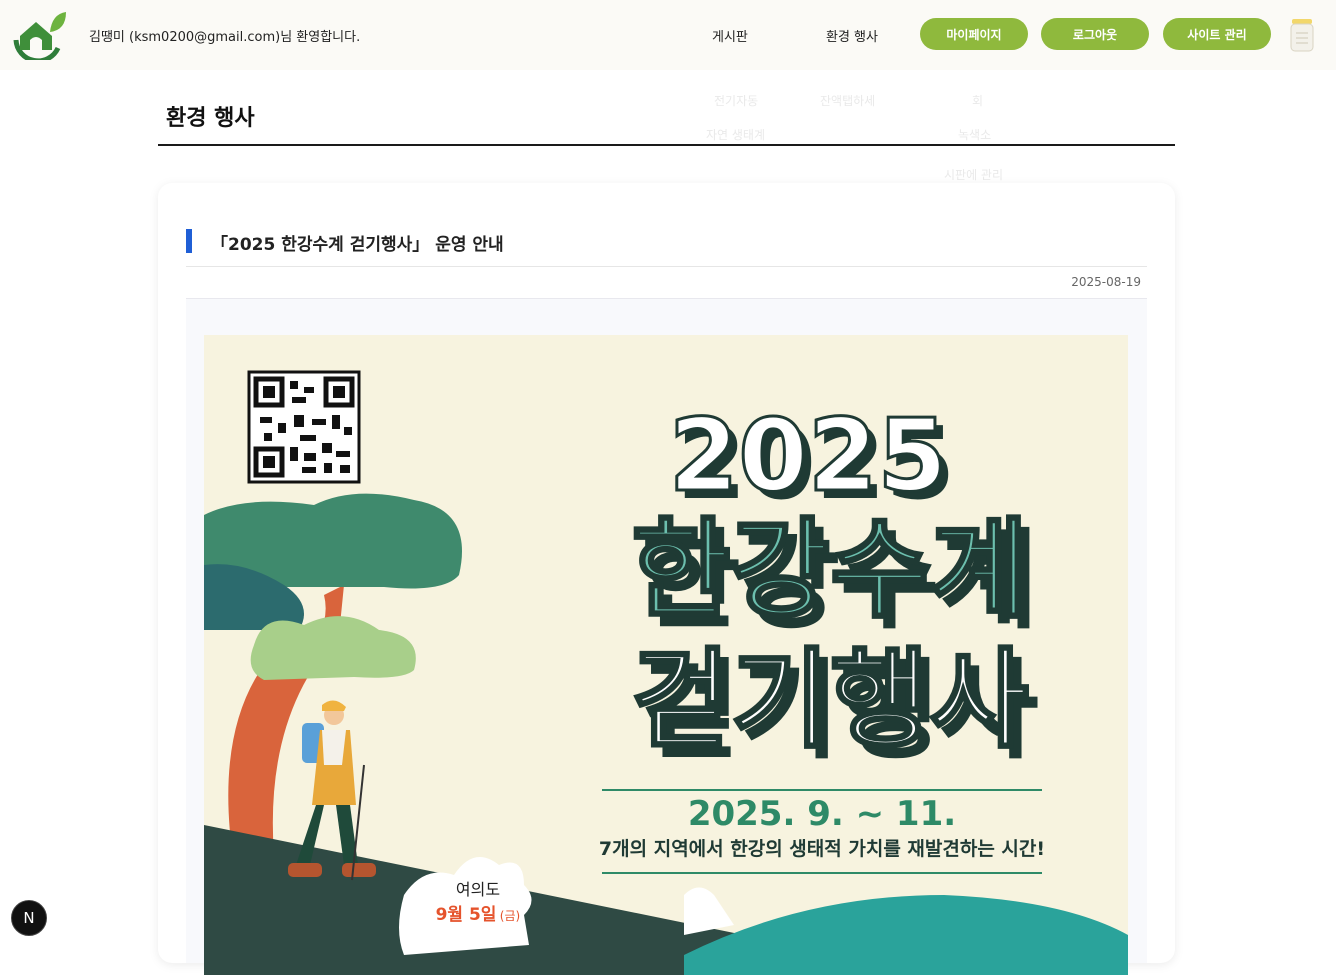 This screenshot has height=975, width=1336. I want to click on ghost-menu-item: 전기자동, so click(736, 101).